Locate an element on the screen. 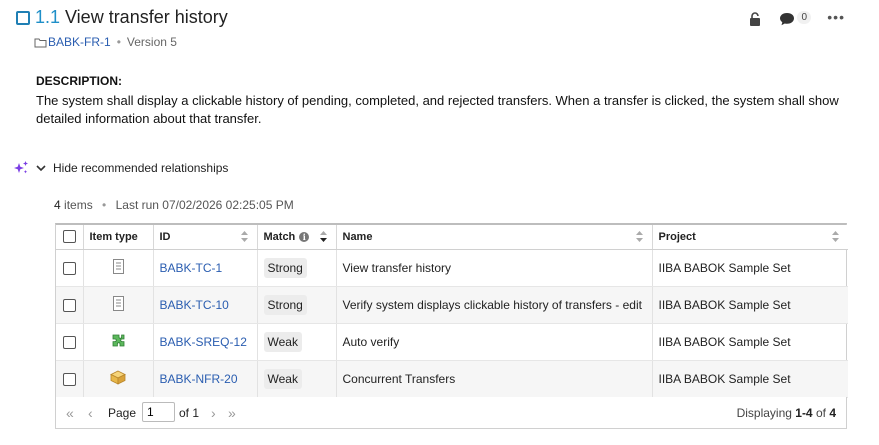  column-name-label: Name is located at coordinates (357, 236).